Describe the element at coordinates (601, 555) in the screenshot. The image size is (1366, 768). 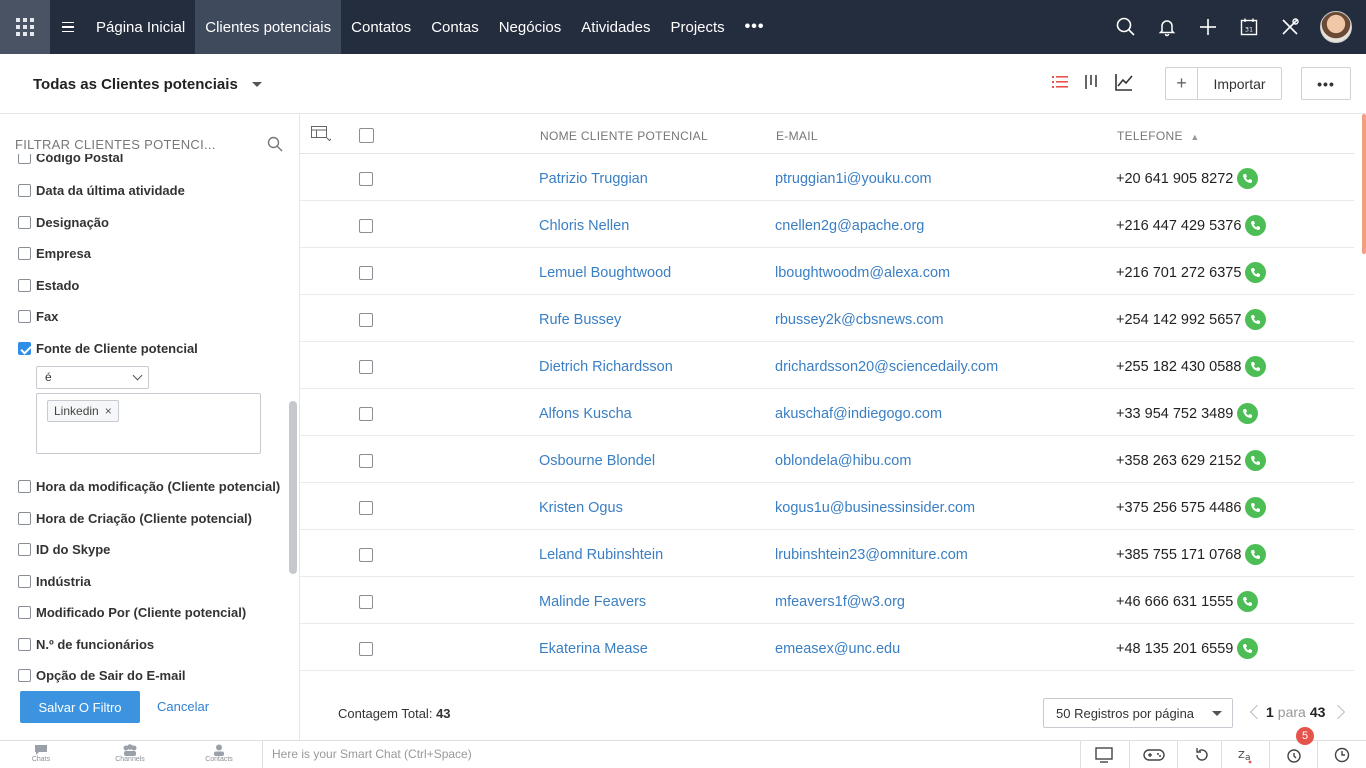
I see `lead-name-link: Leland Rubinshtein` at that location.